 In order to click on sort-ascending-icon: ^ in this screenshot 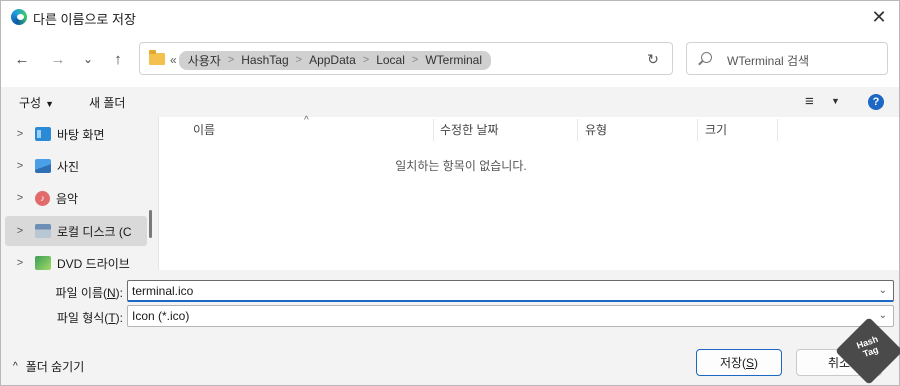, I will do `click(306, 120)`.